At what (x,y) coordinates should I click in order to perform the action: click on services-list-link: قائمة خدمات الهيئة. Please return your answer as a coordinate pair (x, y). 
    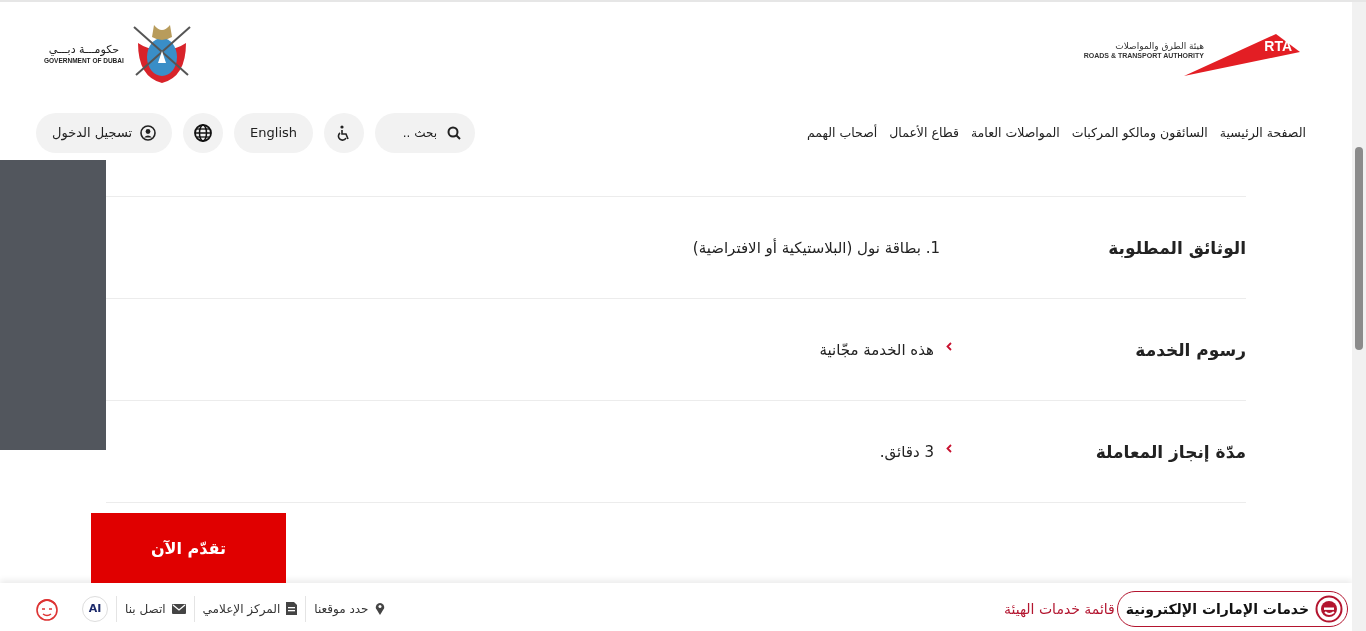
    Looking at the image, I should click on (1059, 608).